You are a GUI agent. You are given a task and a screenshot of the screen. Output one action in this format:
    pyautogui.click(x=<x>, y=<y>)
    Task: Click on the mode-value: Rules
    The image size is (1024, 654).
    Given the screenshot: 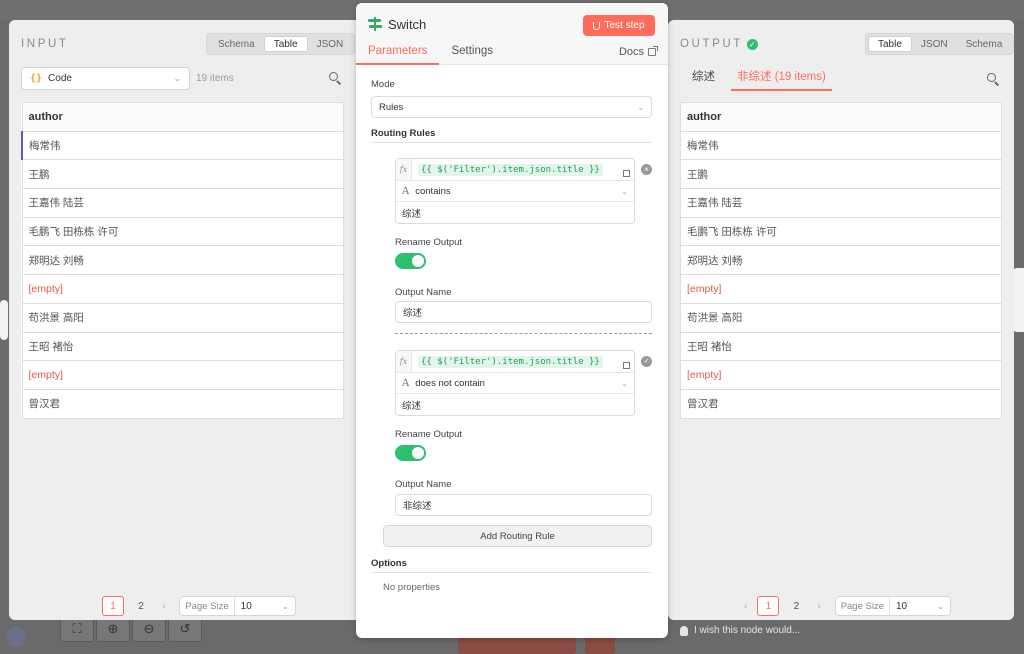 What is the action you would take?
    pyautogui.click(x=391, y=107)
    